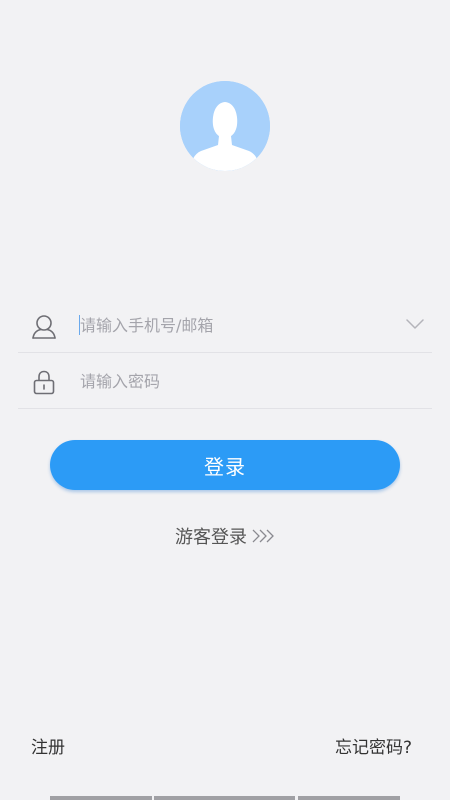 The height and width of the screenshot is (800, 450). I want to click on forgot-password-link: 忘记密码?, so click(373, 745).